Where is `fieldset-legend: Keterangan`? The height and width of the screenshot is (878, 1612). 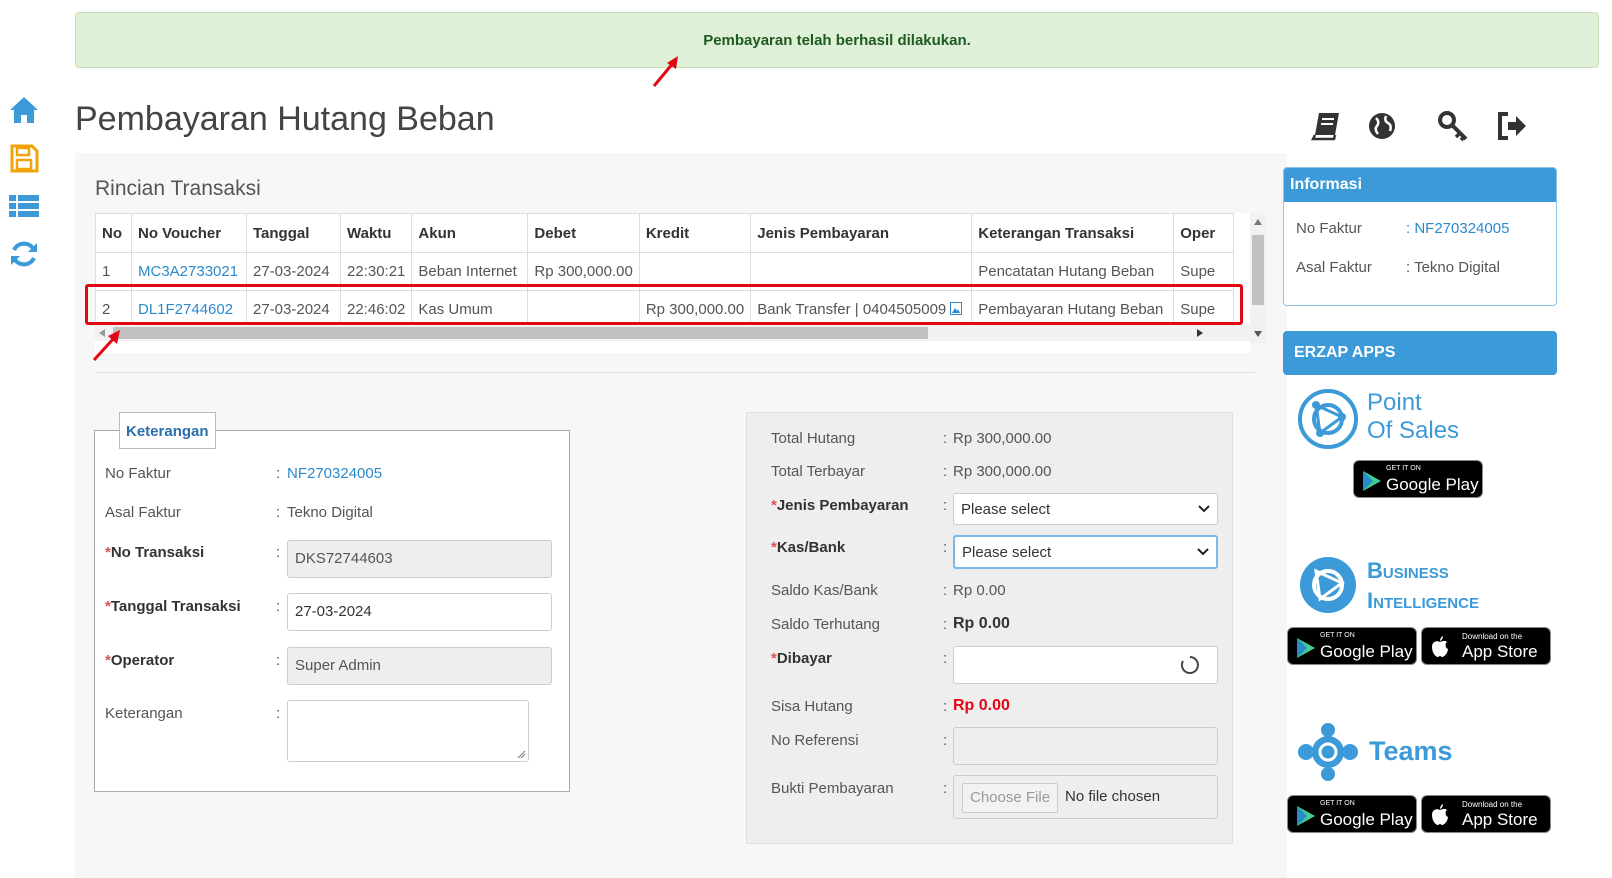 fieldset-legend: Keterangan is located at coordinates (167, 430).